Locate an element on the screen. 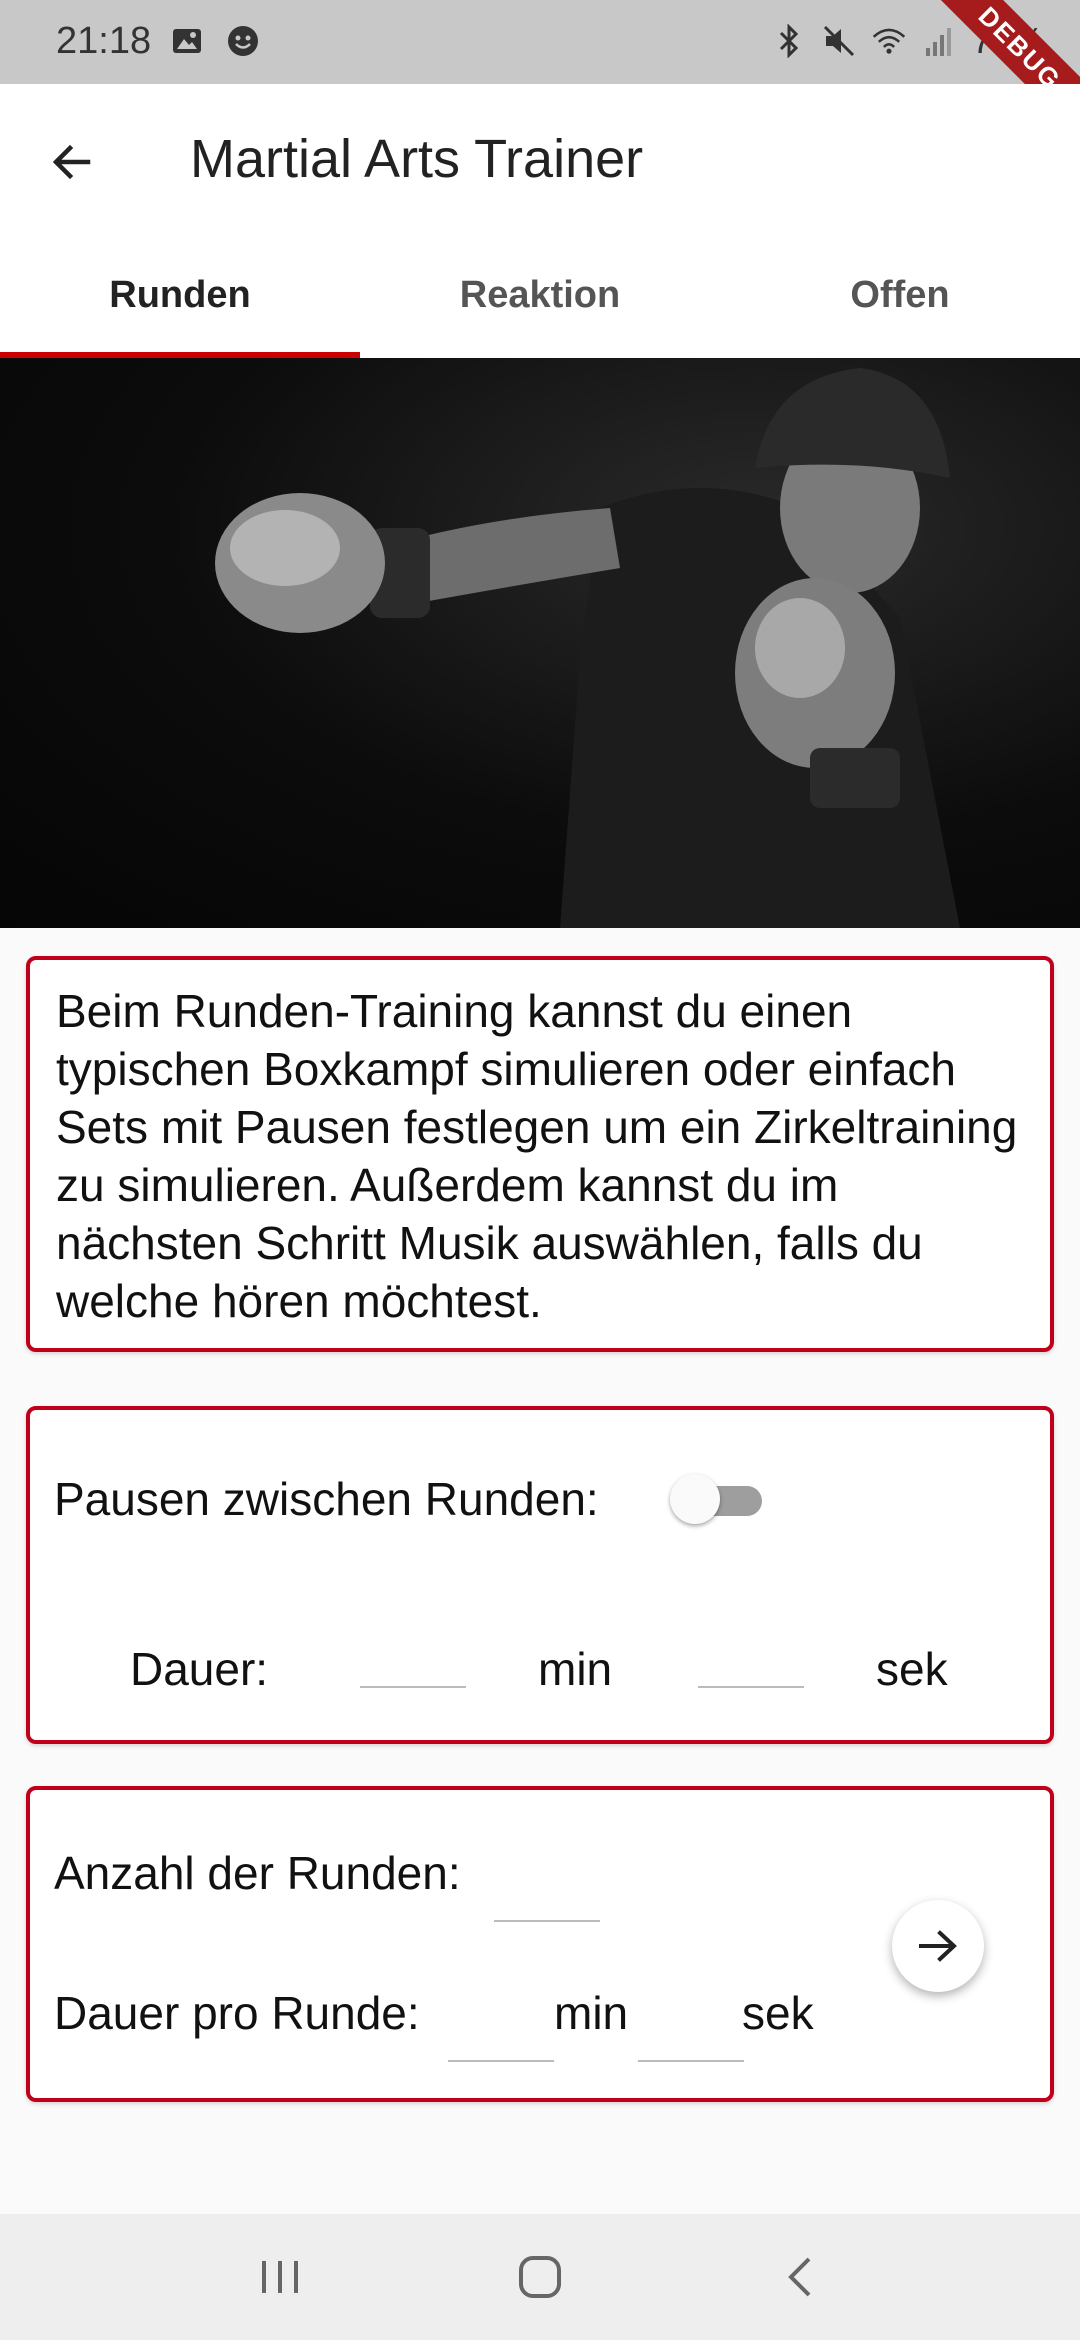 This screenshot has width=1080, height=2340. tab-reaktion: Reaktion is located at coordinates (540, 295).